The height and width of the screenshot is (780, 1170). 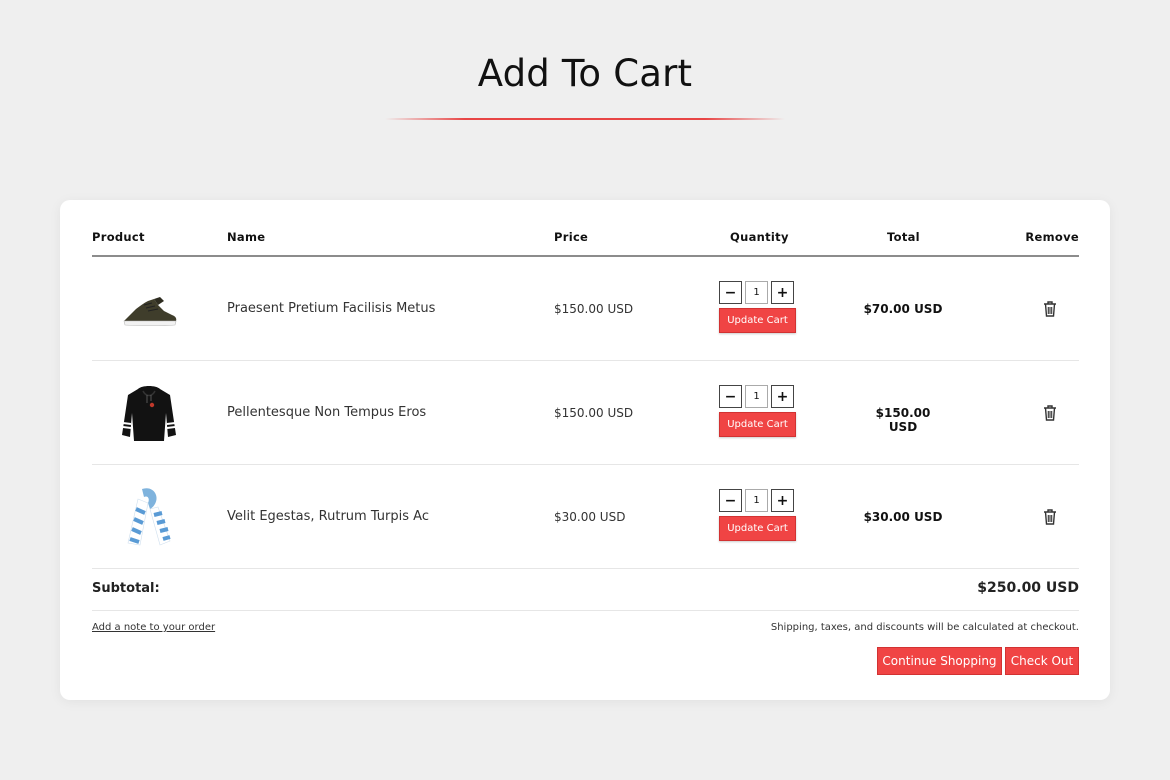 I want to click on header-quantity: Quantity, so click(x=759, y=237).